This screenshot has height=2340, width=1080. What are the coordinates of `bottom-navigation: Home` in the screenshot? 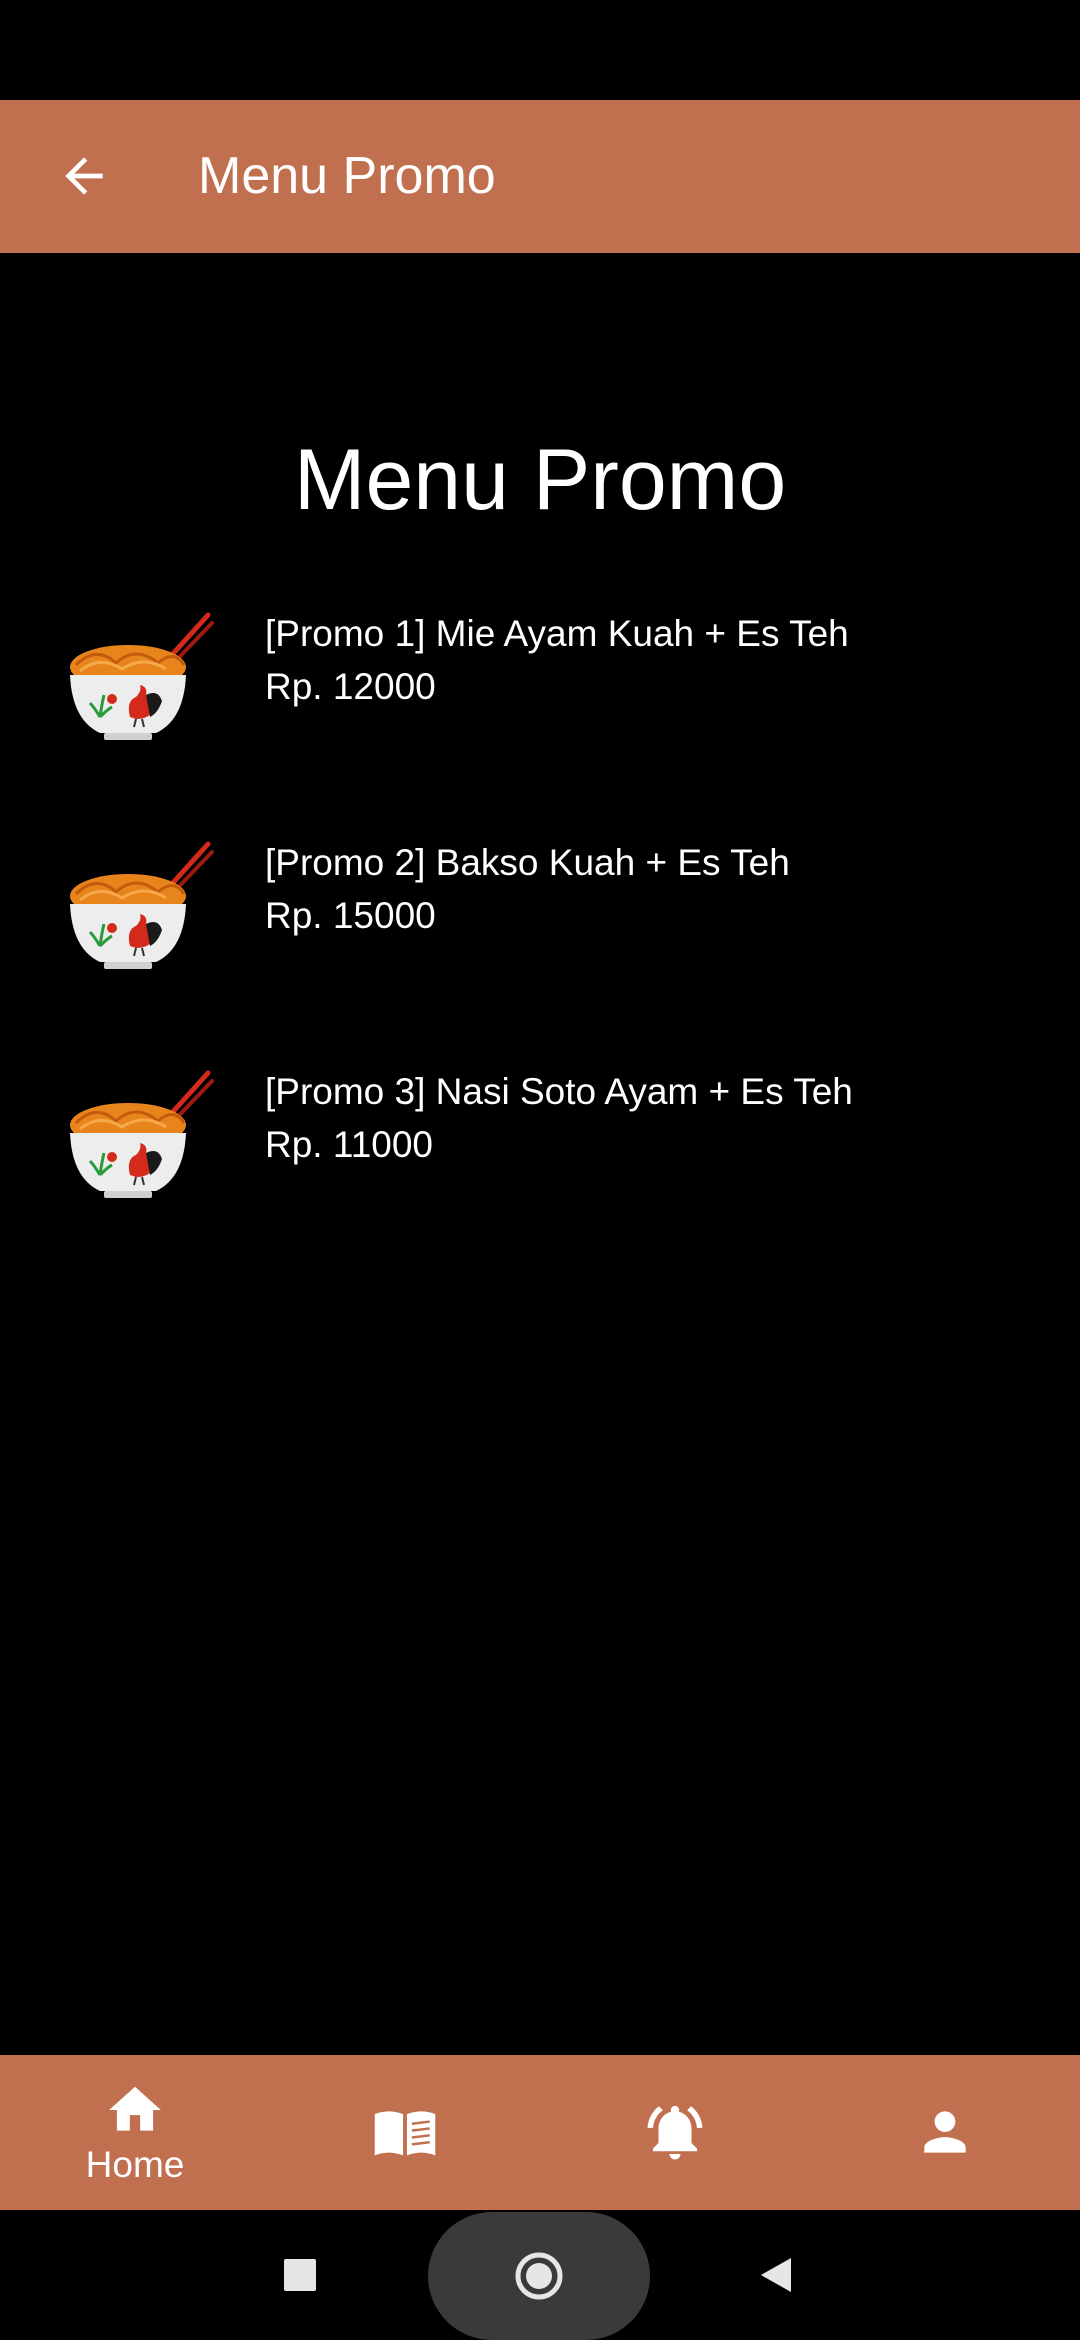 It's located at (540, 2132).